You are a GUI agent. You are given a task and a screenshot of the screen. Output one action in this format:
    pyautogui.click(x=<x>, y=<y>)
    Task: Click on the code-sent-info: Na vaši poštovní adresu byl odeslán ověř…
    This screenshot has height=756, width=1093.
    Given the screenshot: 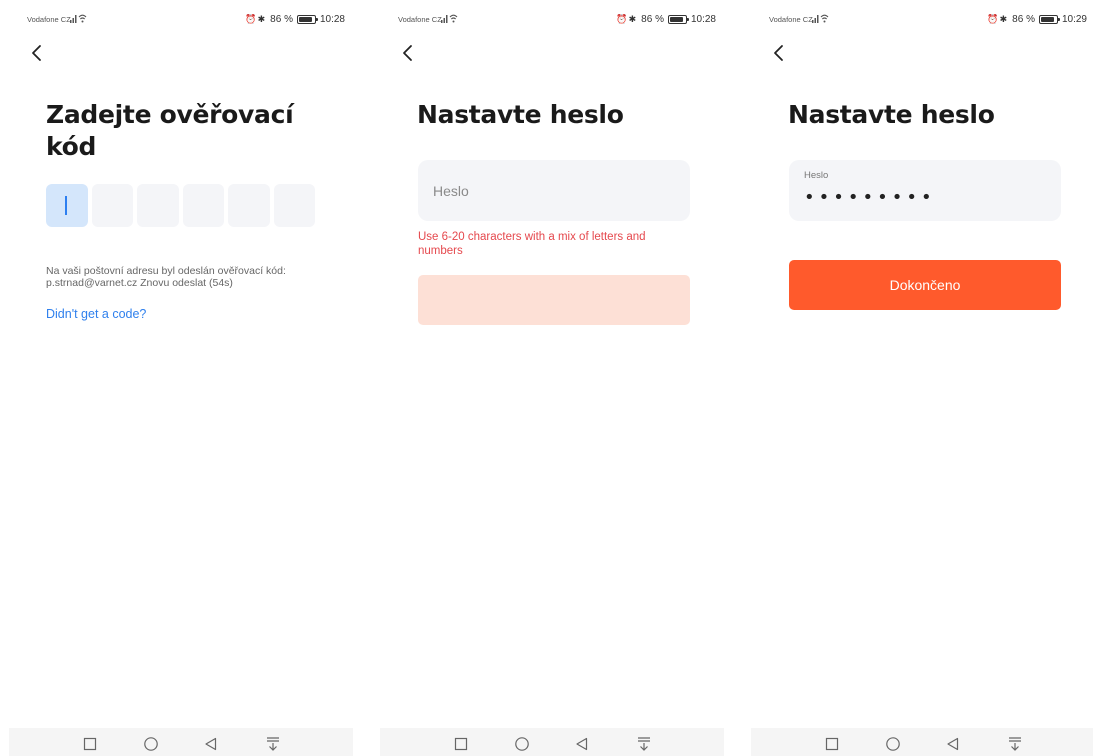 What is the action you would take?
    pyautogui.click(x=166, y=277)
    